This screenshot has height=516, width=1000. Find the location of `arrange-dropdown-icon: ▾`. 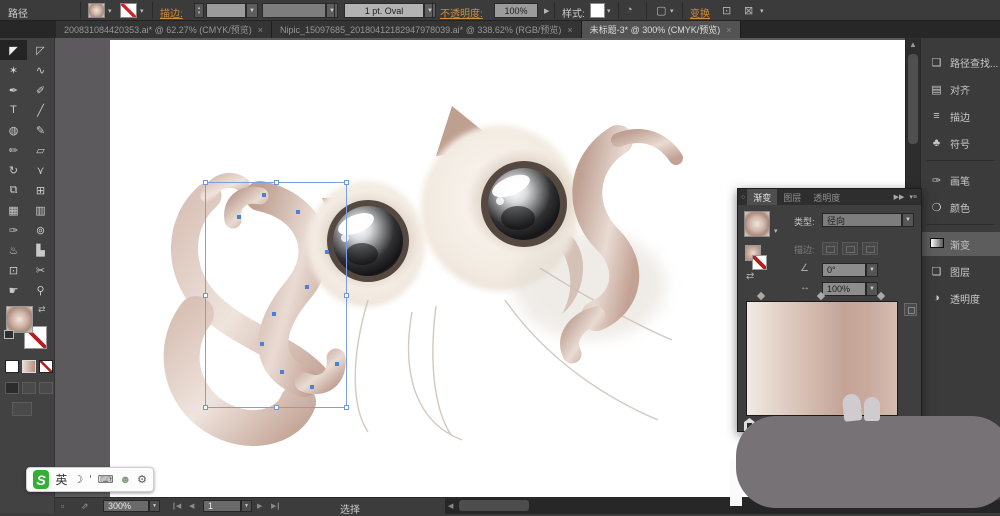

arrange-dropdown-icon: ▾ is located at coordinates (762, 11).